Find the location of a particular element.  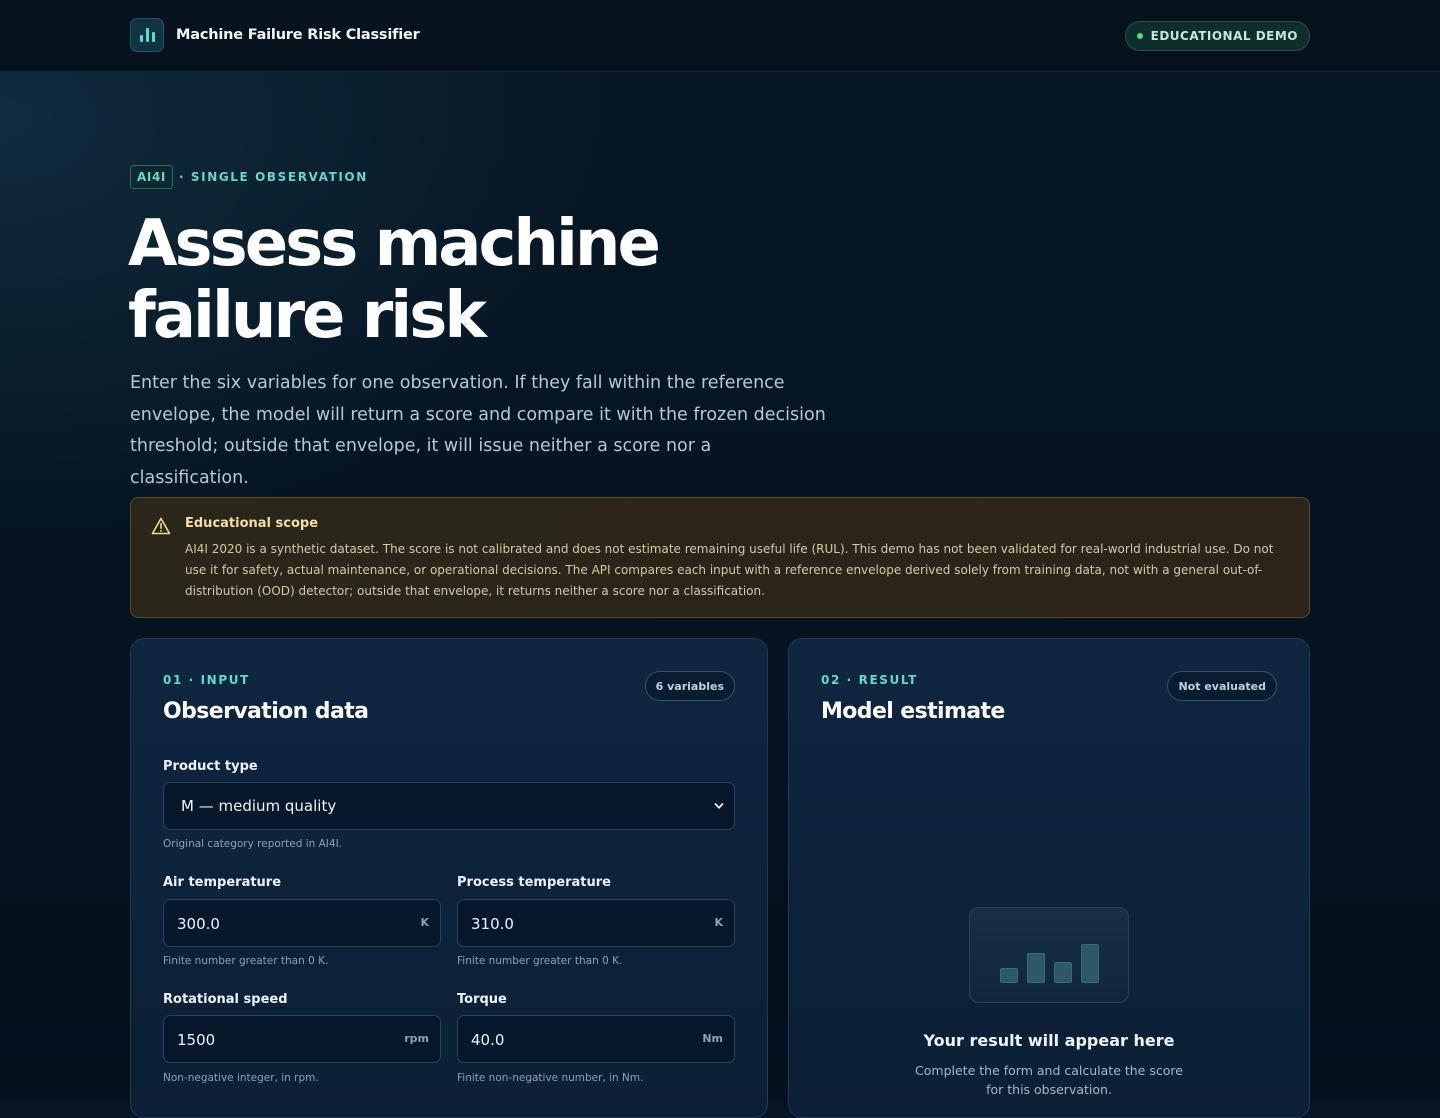

air-temperature-unit: K is located at coordinates (424, 922).